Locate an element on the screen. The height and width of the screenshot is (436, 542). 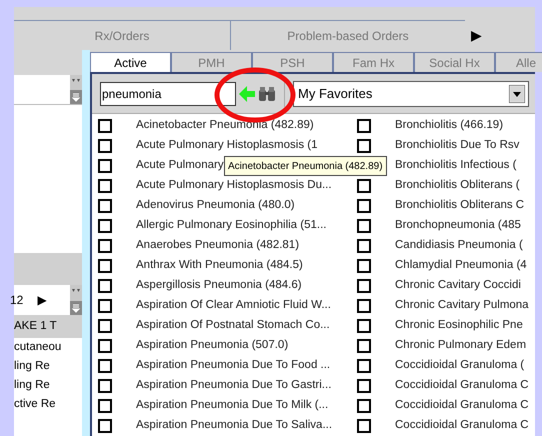
diagnosis-label: Acute Pulmonary is located at coordinates (180, 166).